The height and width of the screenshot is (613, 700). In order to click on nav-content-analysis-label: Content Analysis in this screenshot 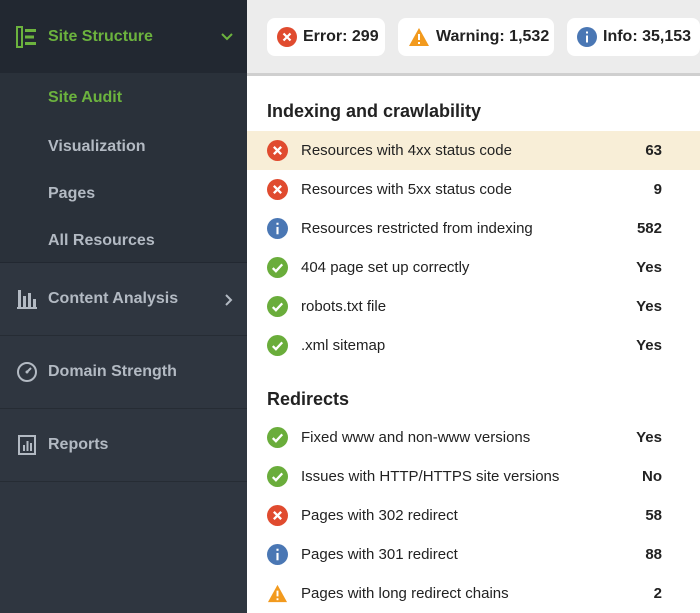, I will do `click(113, 298)`.